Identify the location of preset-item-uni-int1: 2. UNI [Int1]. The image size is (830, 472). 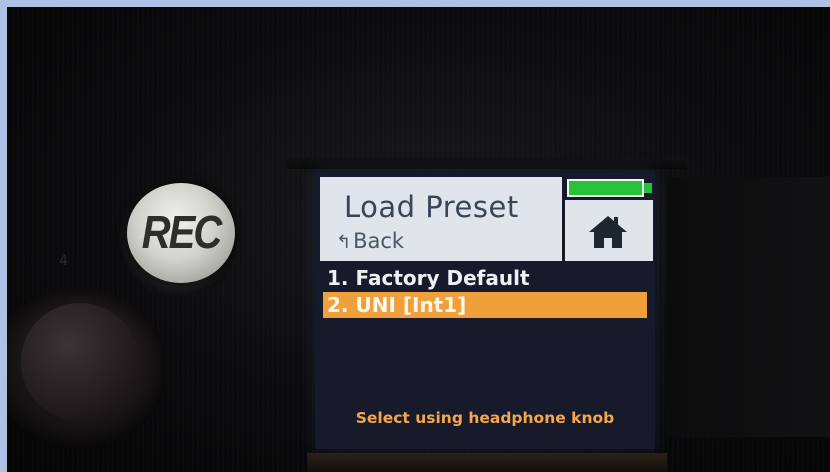
(485, 305).